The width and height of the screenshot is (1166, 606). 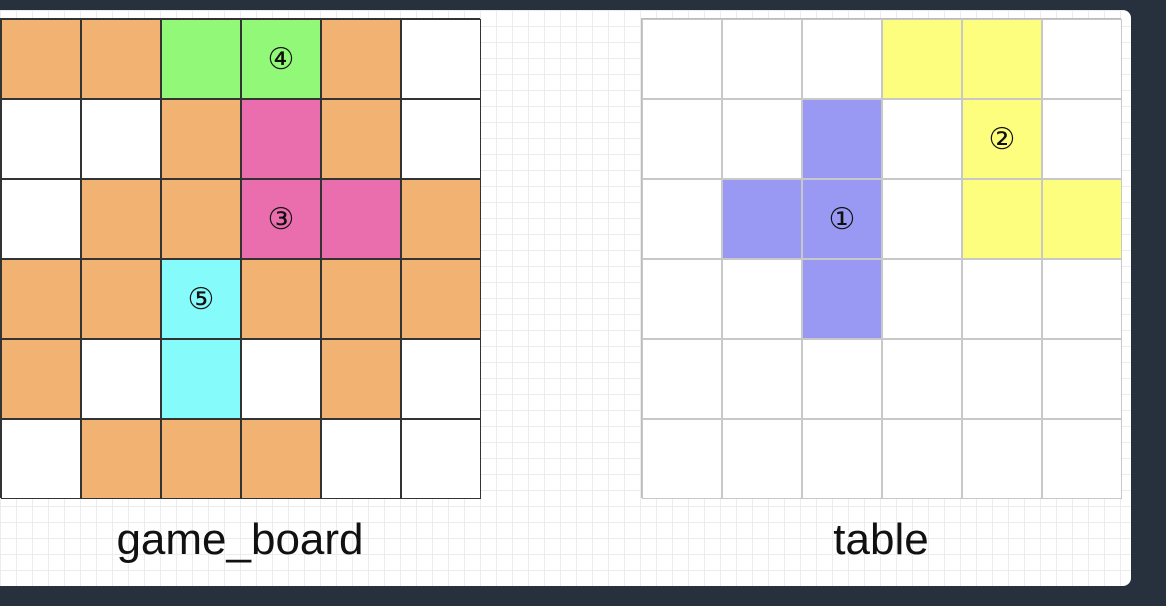 I want to click on board-cell: ⑤, so click(x=201, y=299).